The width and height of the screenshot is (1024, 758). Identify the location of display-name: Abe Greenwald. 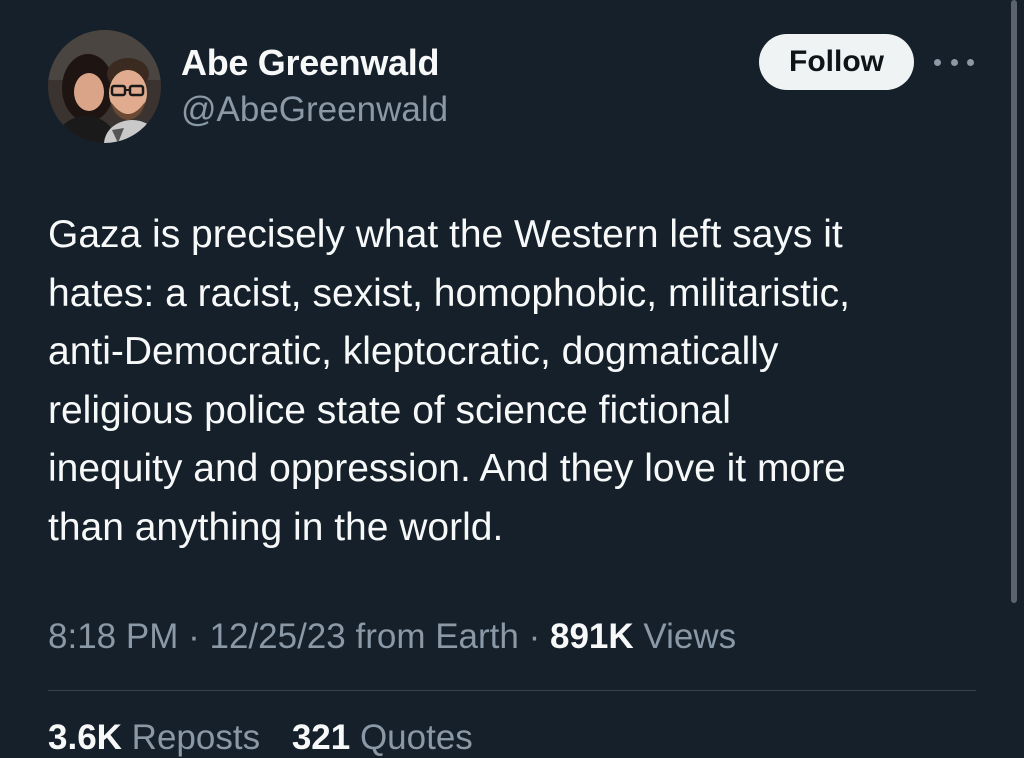
(310, 63).